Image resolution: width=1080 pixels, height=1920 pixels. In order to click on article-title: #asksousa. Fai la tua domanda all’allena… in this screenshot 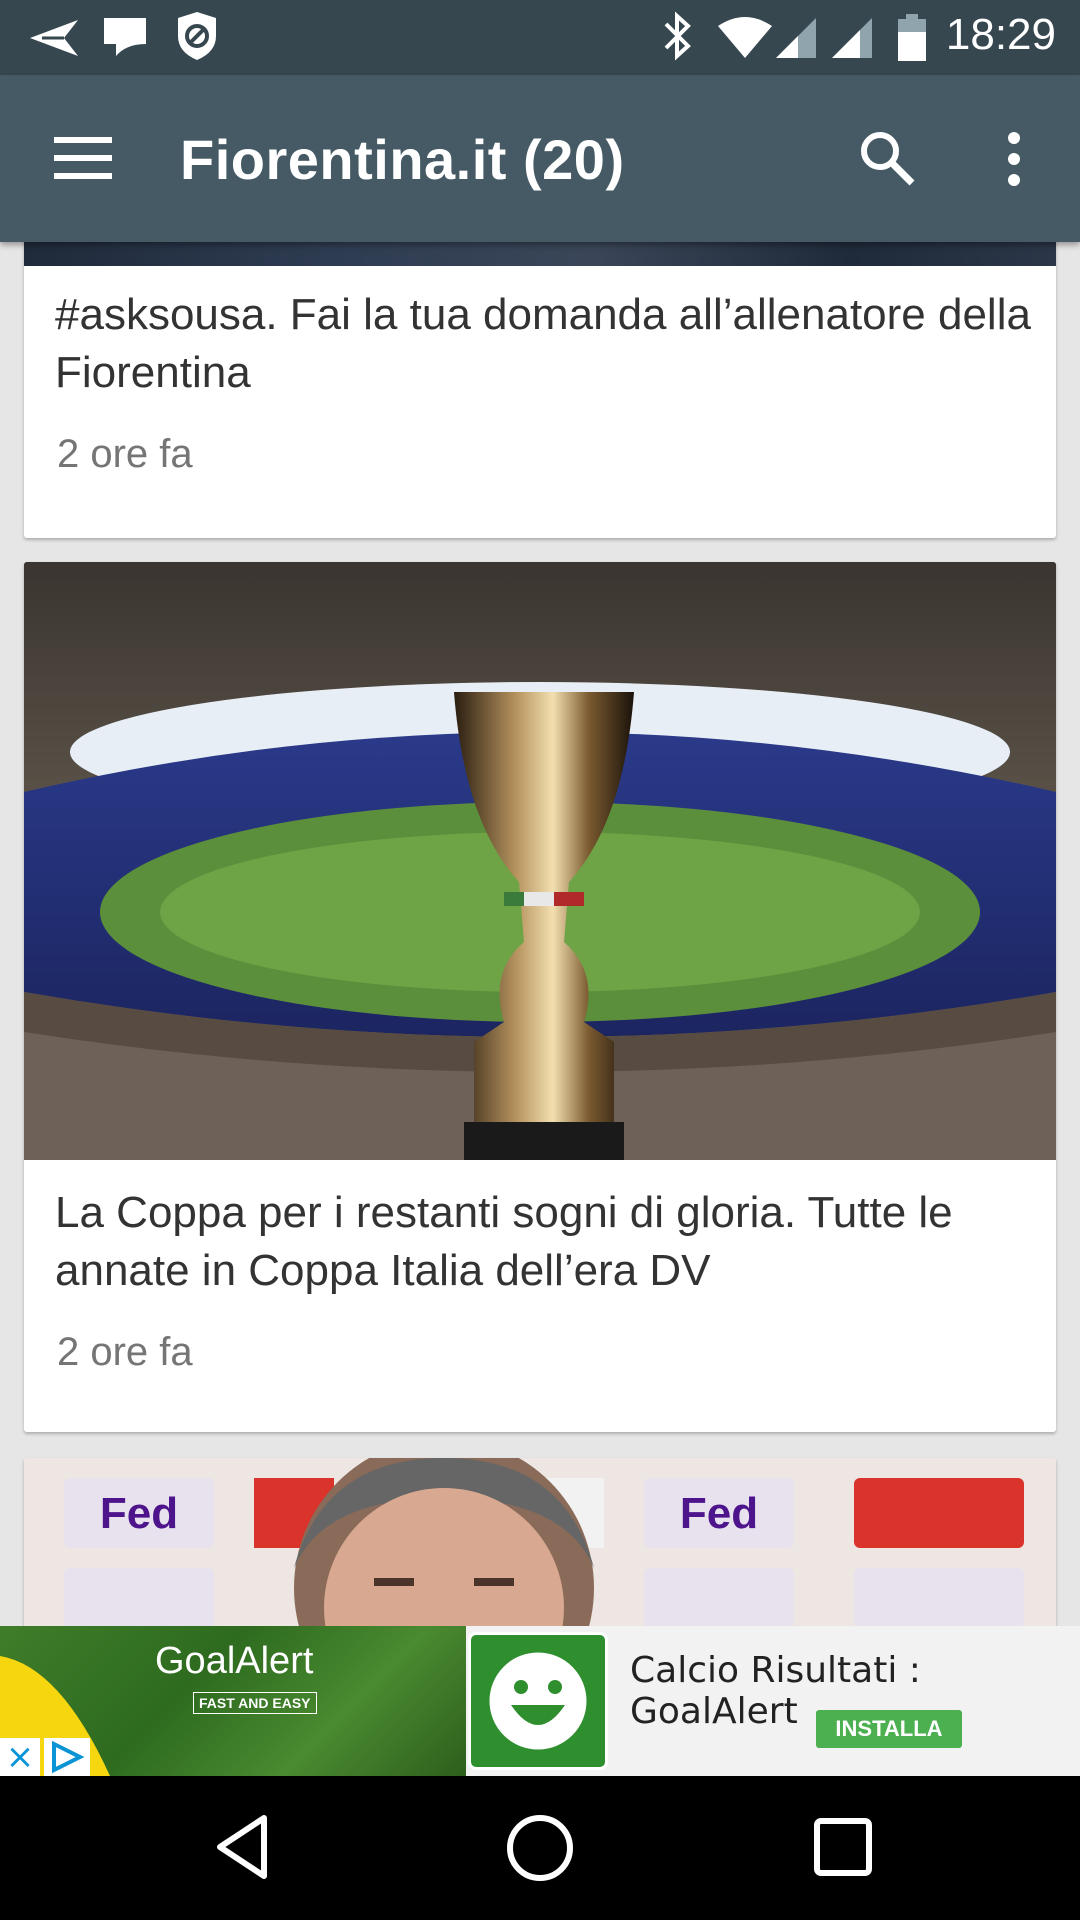, I will do `click(545, 344)`.